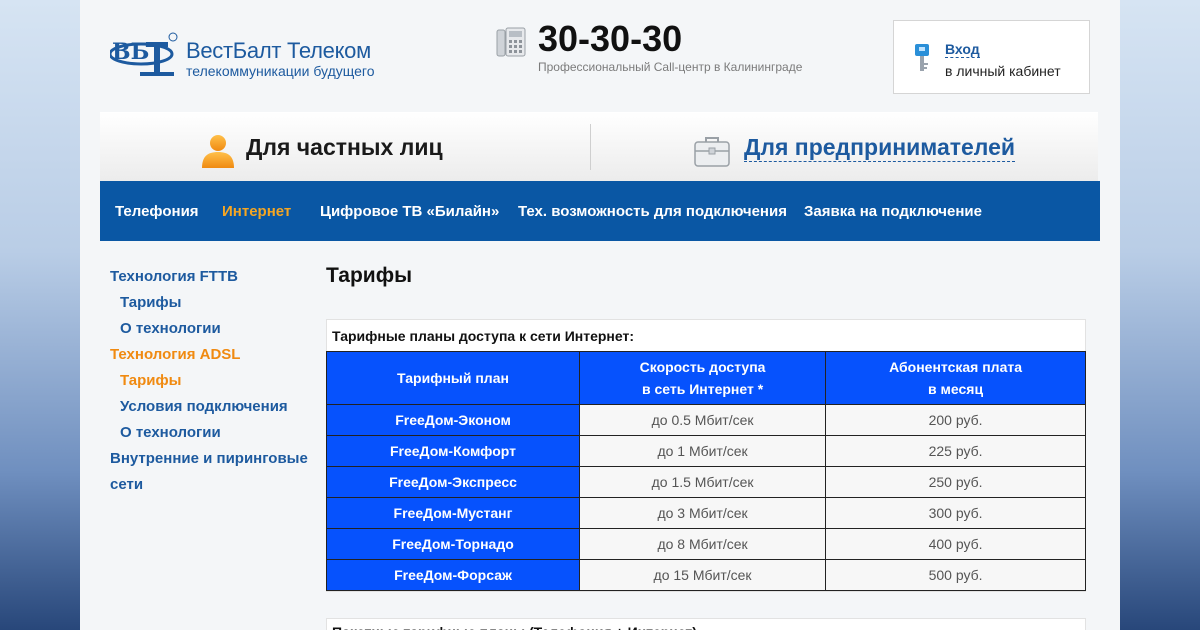  What do you see at coordinates (702, 544) in the screenshot?
I see `speed-cell: до 8 Мбит/сек` at bounding box center [702, 544].